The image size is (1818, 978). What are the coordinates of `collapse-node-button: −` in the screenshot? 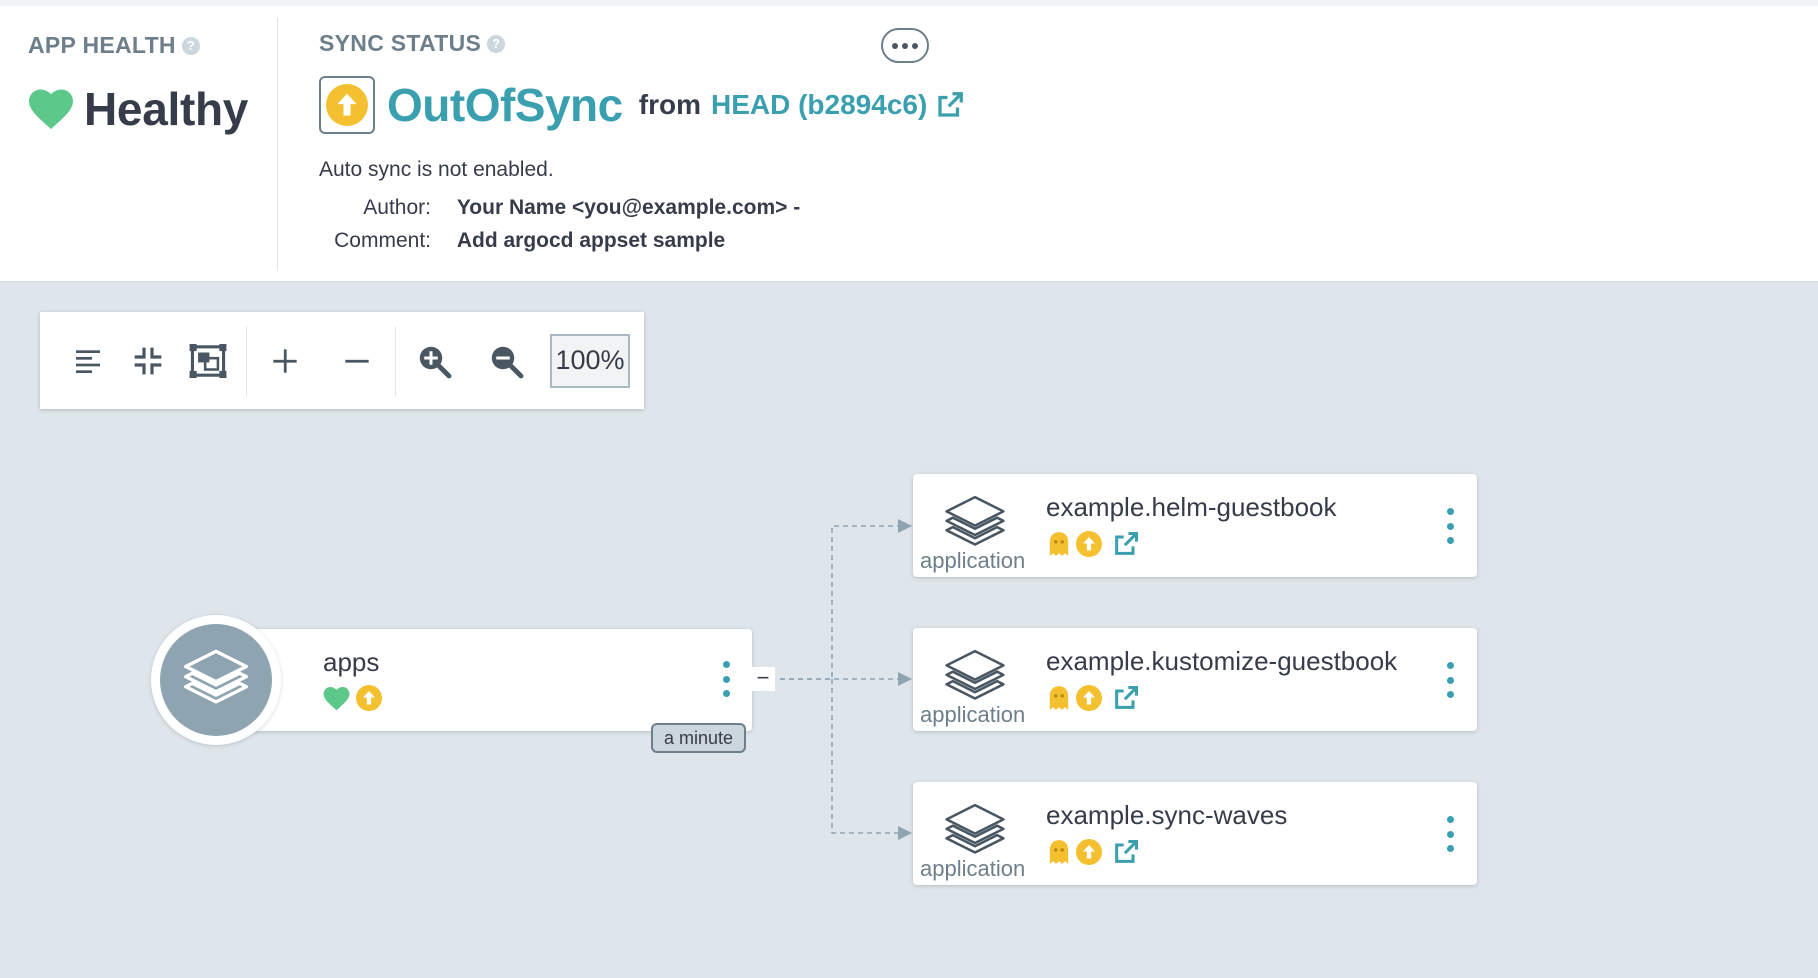 It's located at (763, 679).